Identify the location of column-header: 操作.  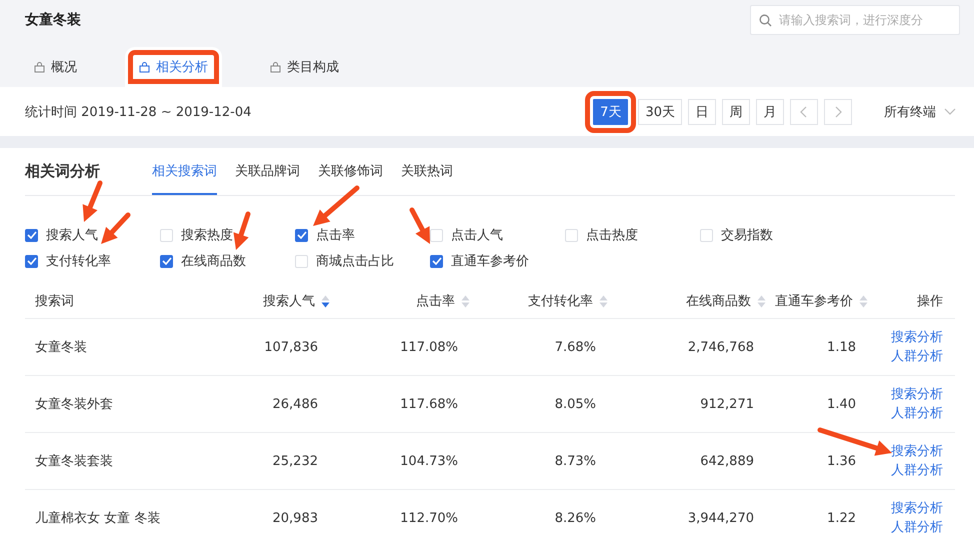
(930, 301).